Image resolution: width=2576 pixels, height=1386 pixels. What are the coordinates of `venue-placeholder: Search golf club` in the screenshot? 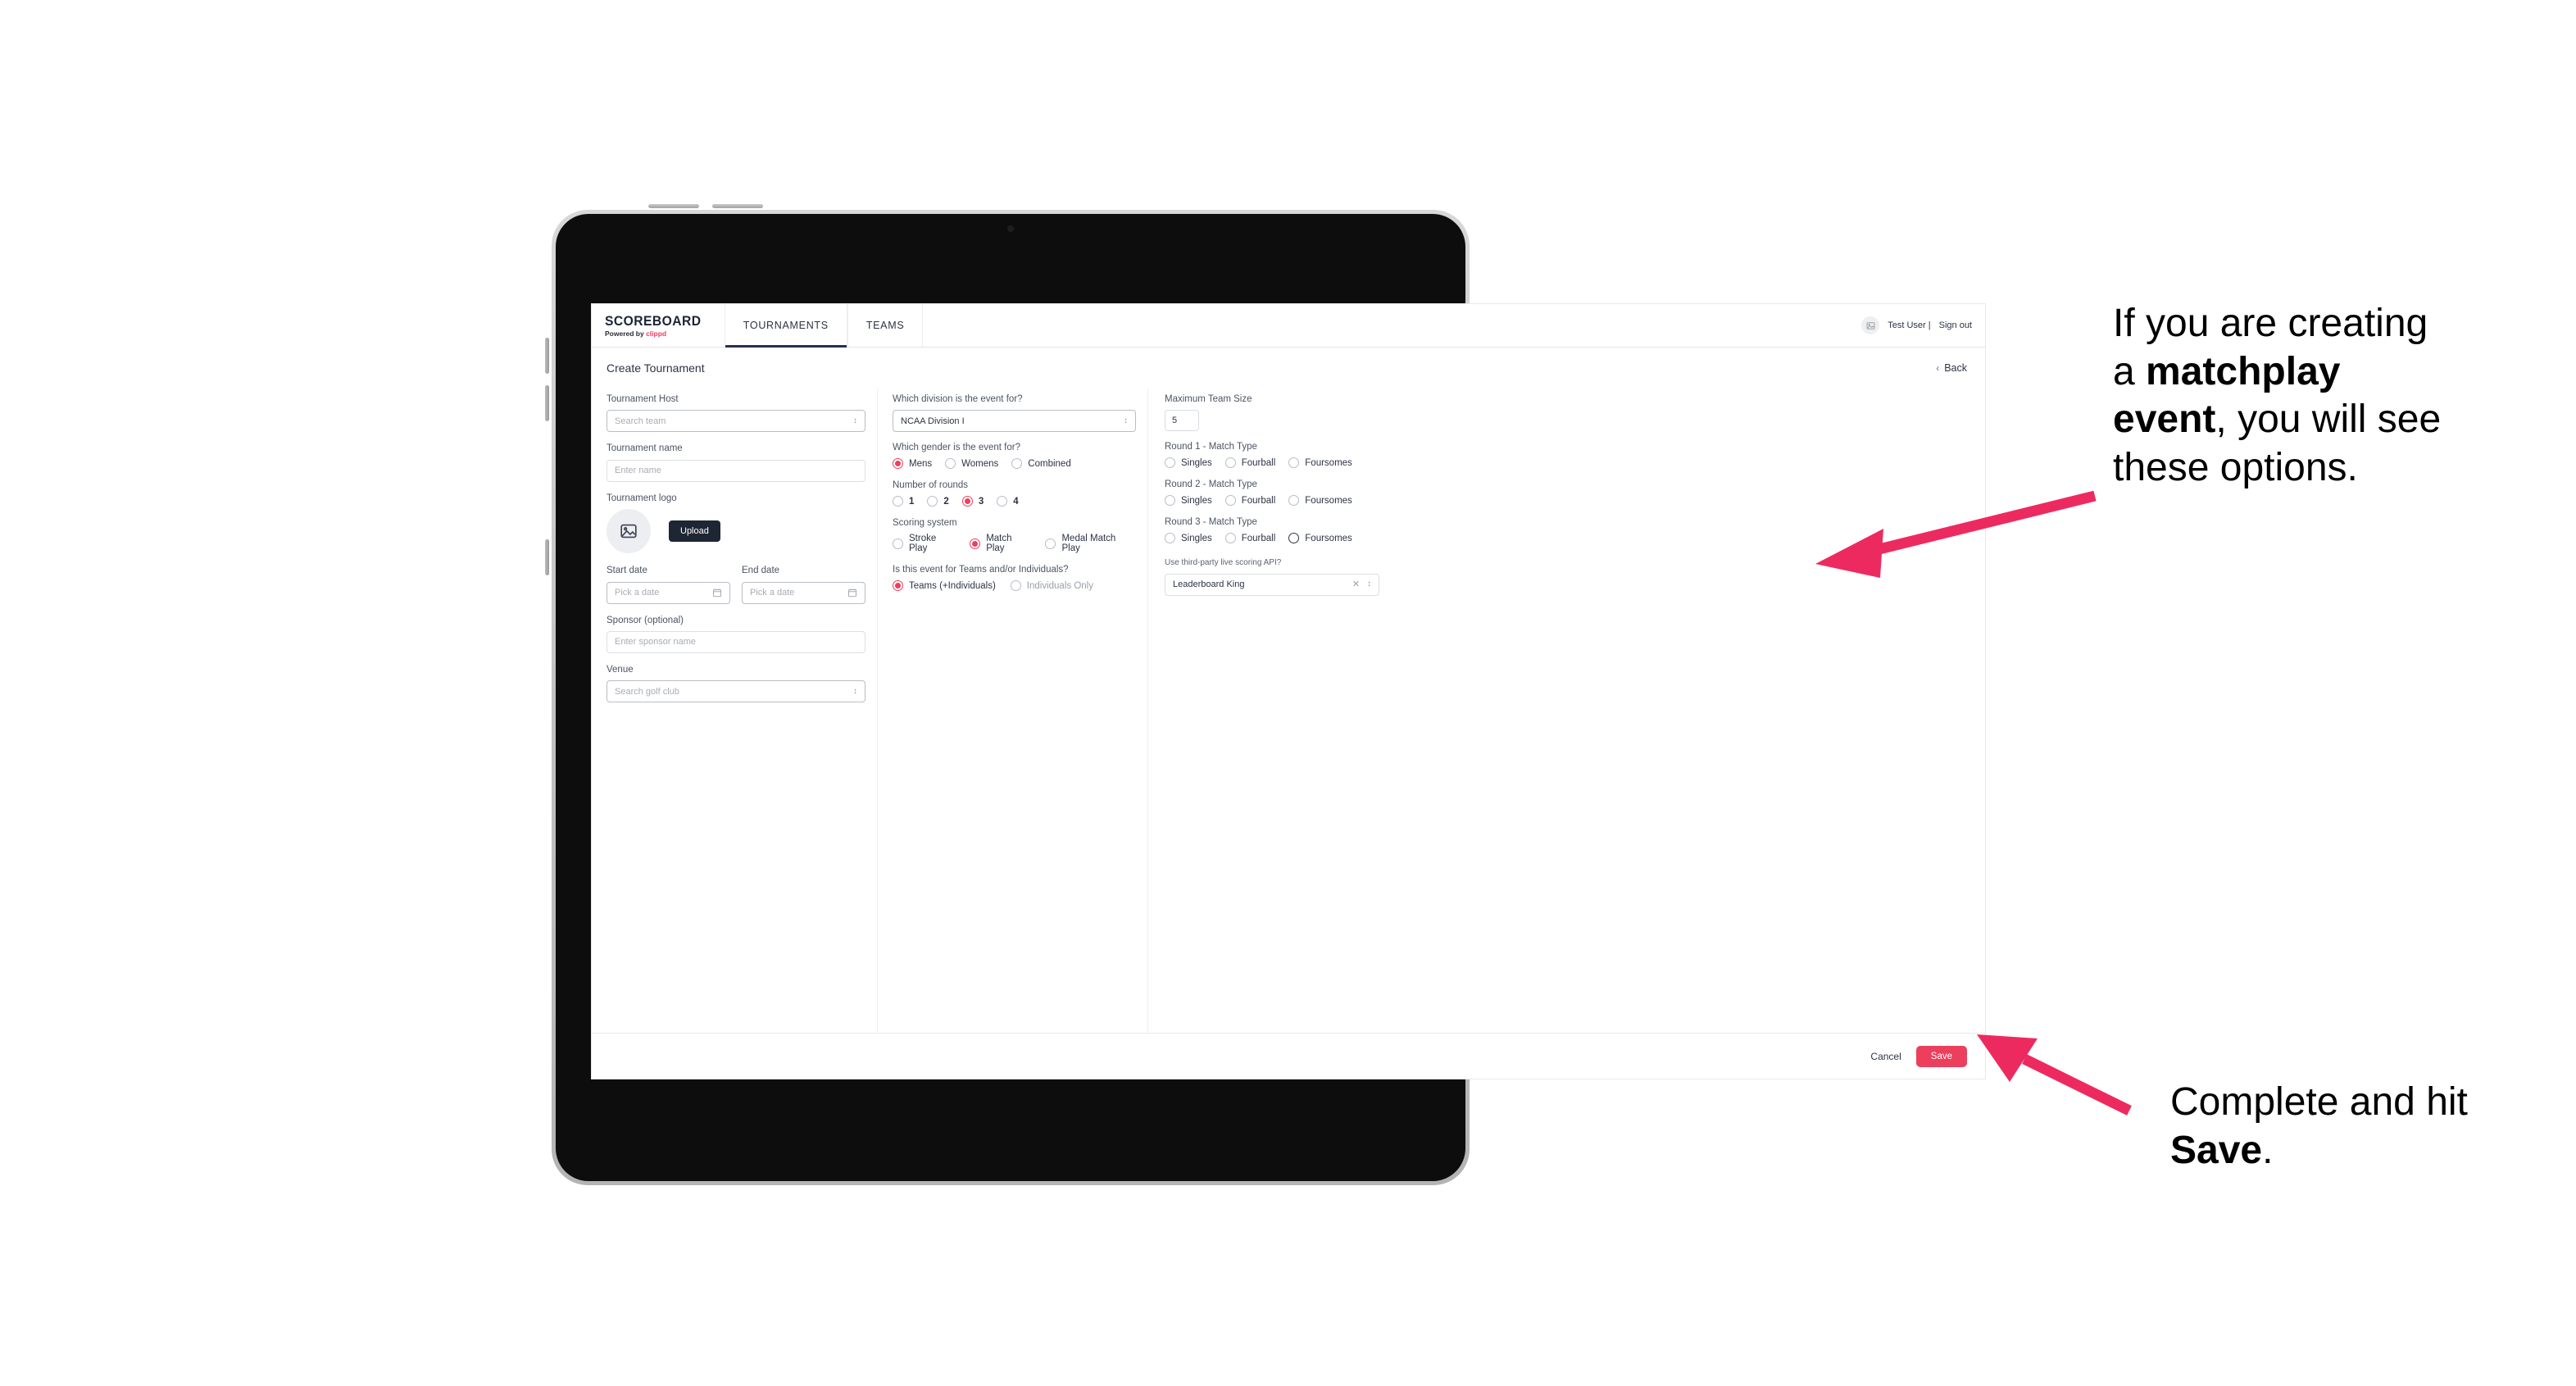 It's located at (647, 691).